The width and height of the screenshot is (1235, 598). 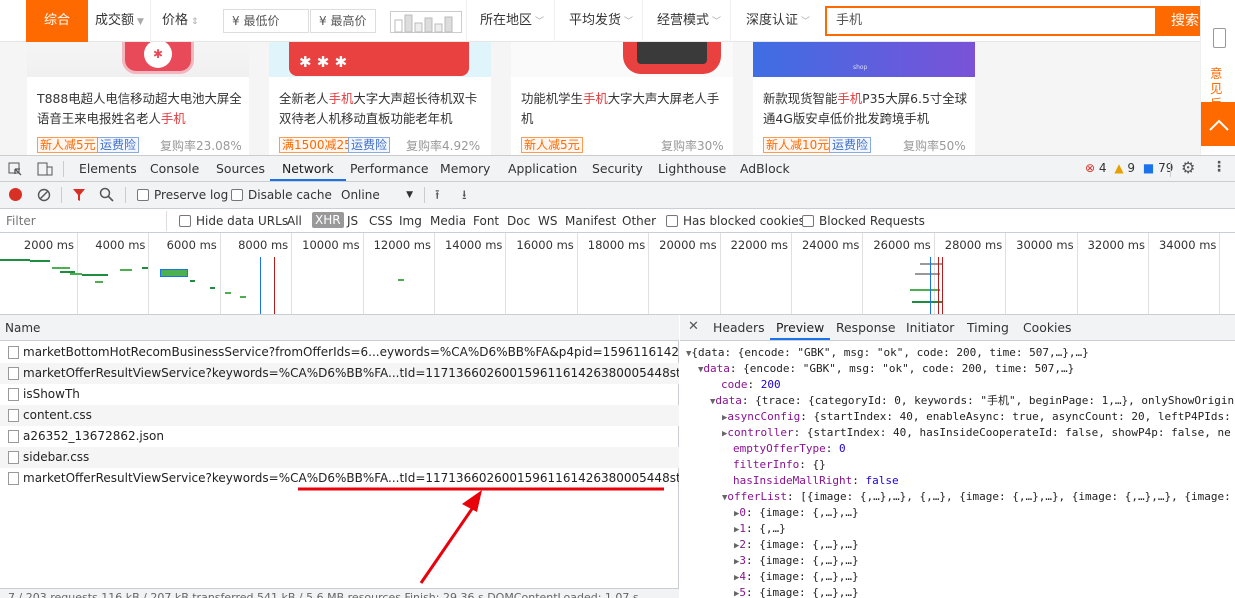 I want to click on max-price-input: ¥ 最高价, so click(x=343, y=21).